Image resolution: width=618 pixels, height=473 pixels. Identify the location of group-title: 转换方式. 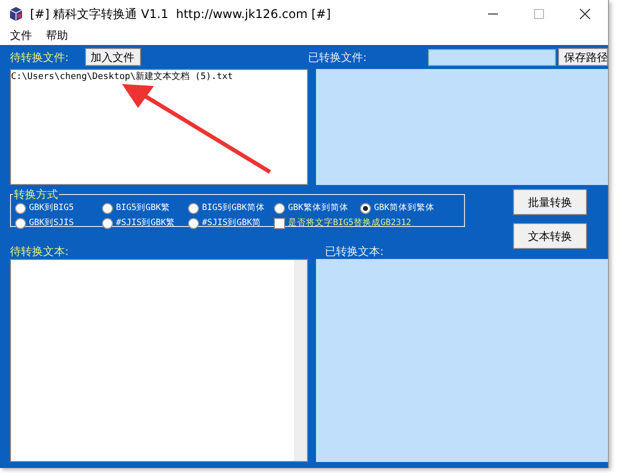
(36, 194).